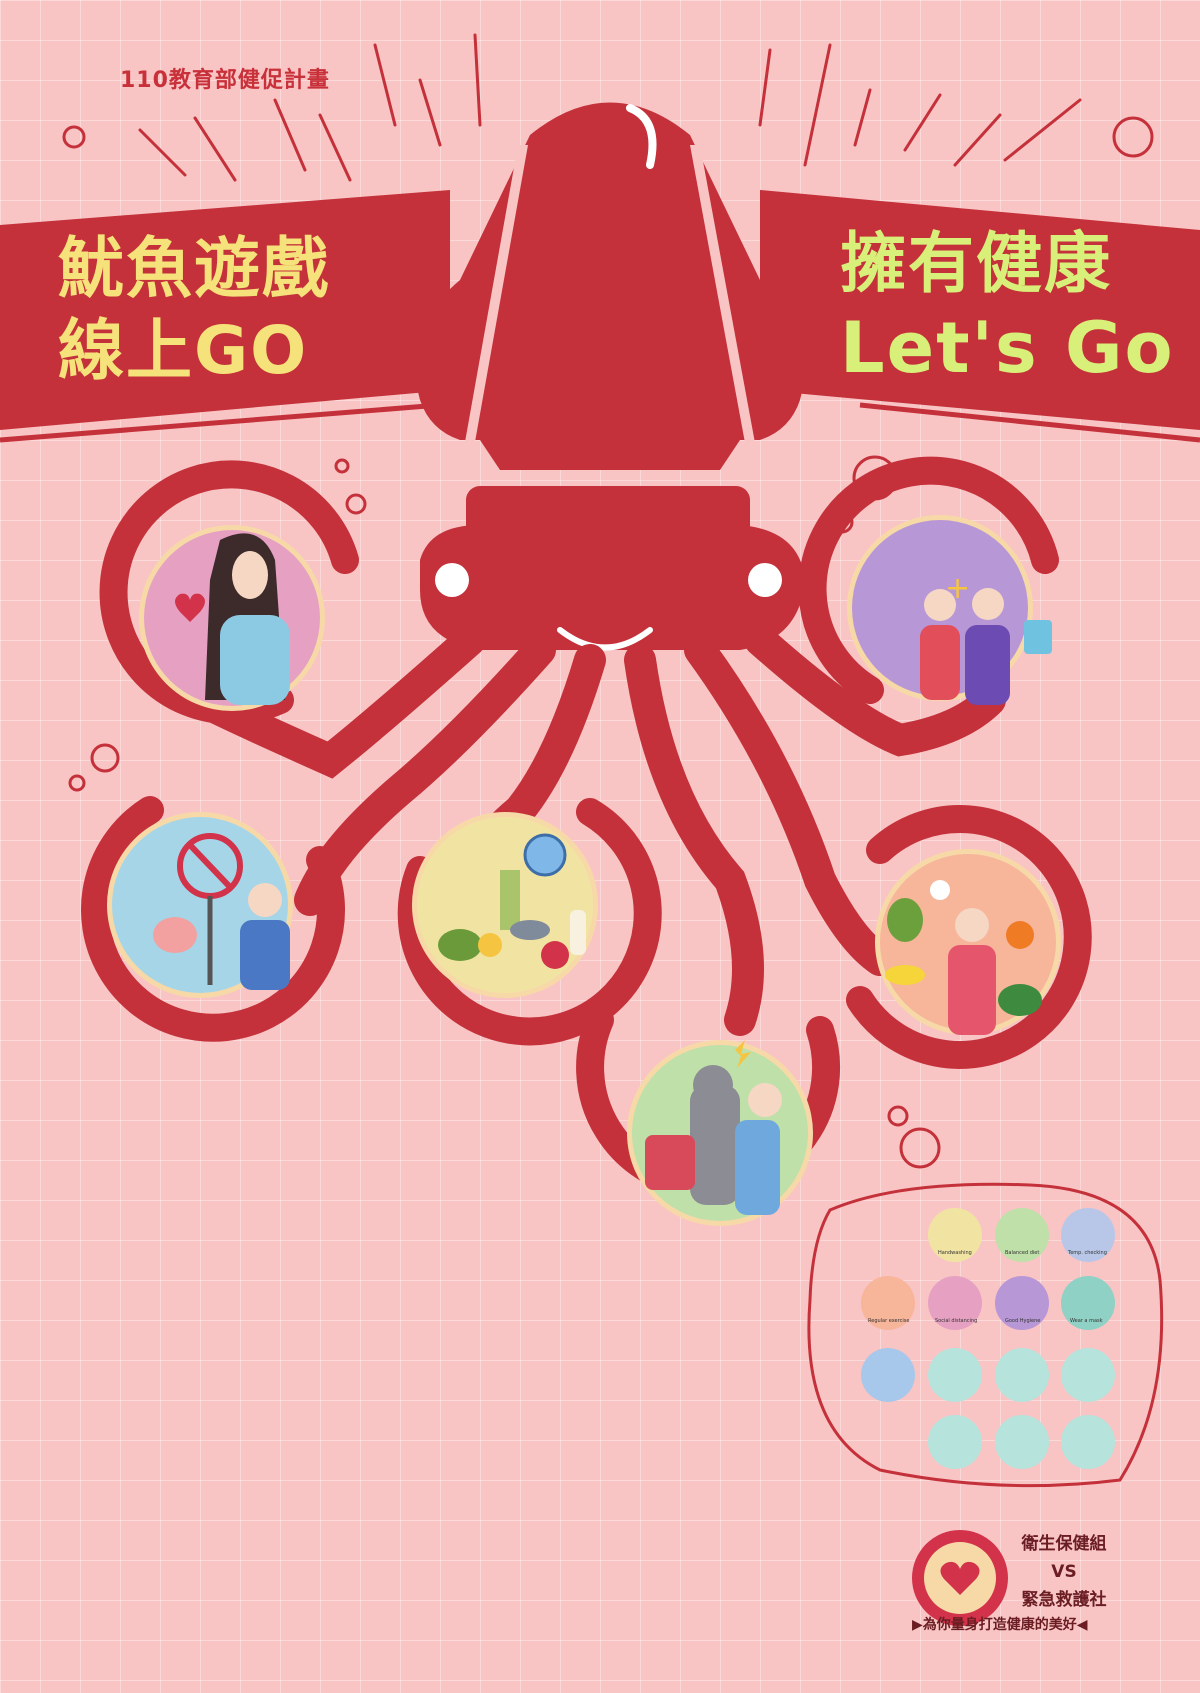 The width and height of the screenshot is (1200, 1693). Describe the element at coordinates (194, 268) in the screenshot. I see `title-left-line1: 魷魚遊戲` at that location.